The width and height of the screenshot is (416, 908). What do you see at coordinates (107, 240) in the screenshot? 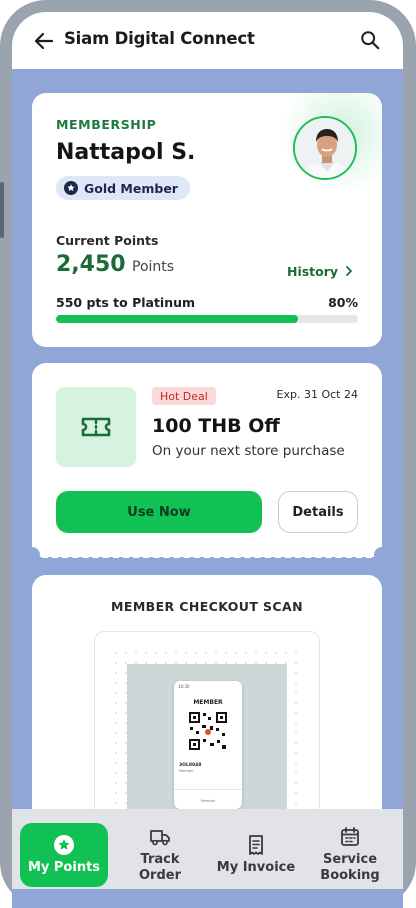
I see `points-label: Current Points` at bounding box center [107, 240].